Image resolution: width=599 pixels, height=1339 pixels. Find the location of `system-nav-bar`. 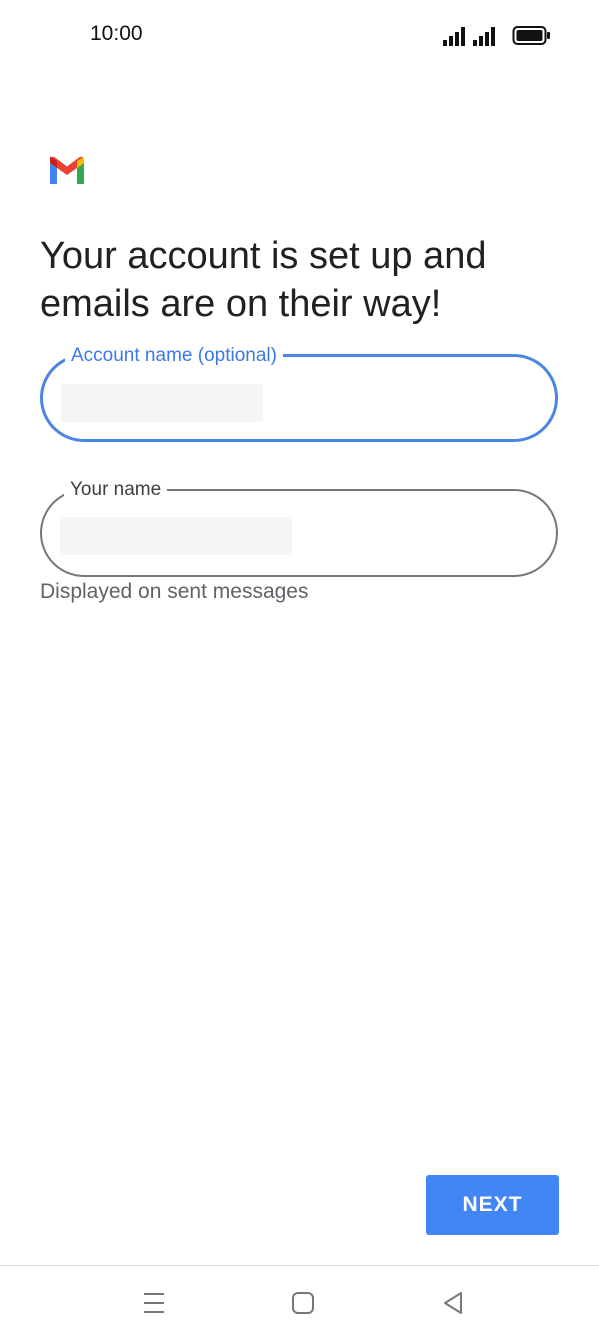

system-nav-bar is located at coordinates (299, 1302).